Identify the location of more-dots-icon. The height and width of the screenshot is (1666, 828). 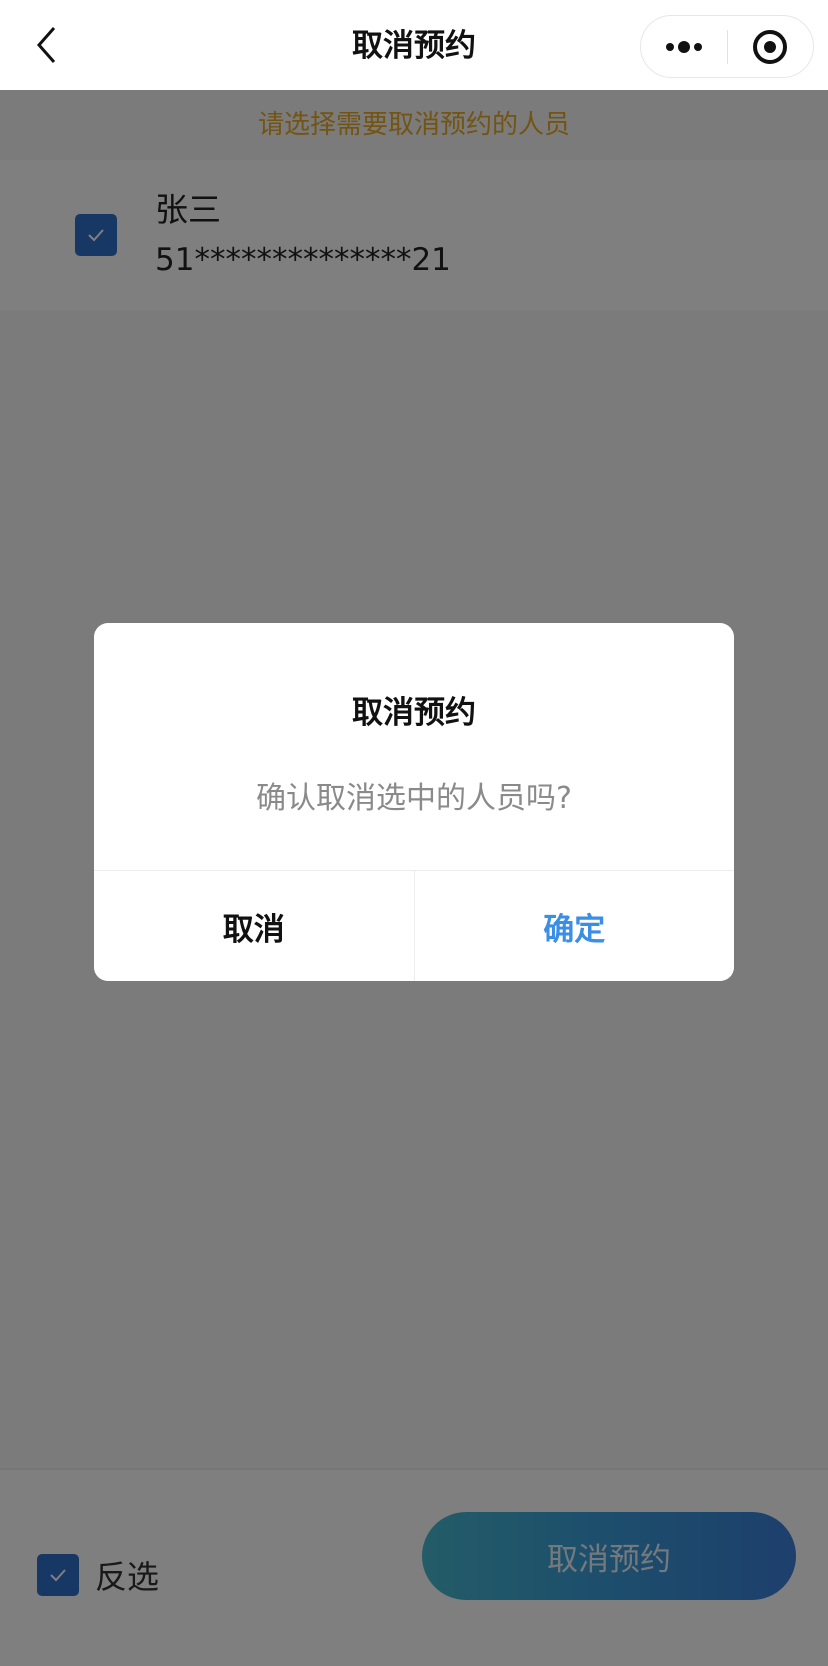
(683, 46).